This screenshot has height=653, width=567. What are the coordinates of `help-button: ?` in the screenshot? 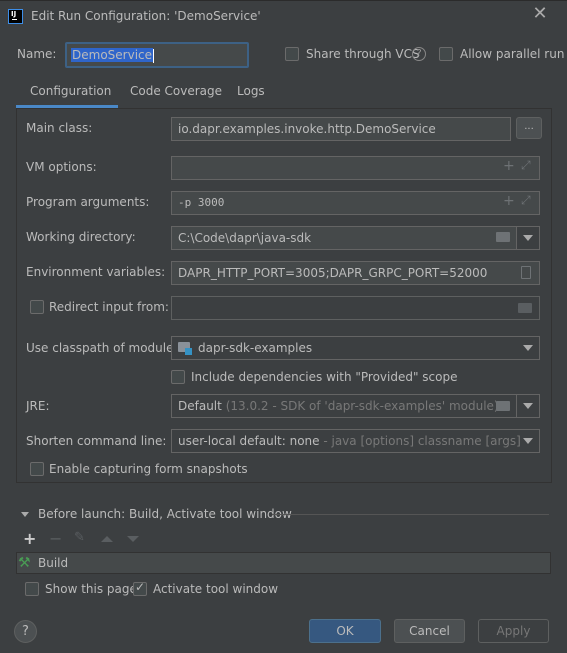 It's located at (25, 631).